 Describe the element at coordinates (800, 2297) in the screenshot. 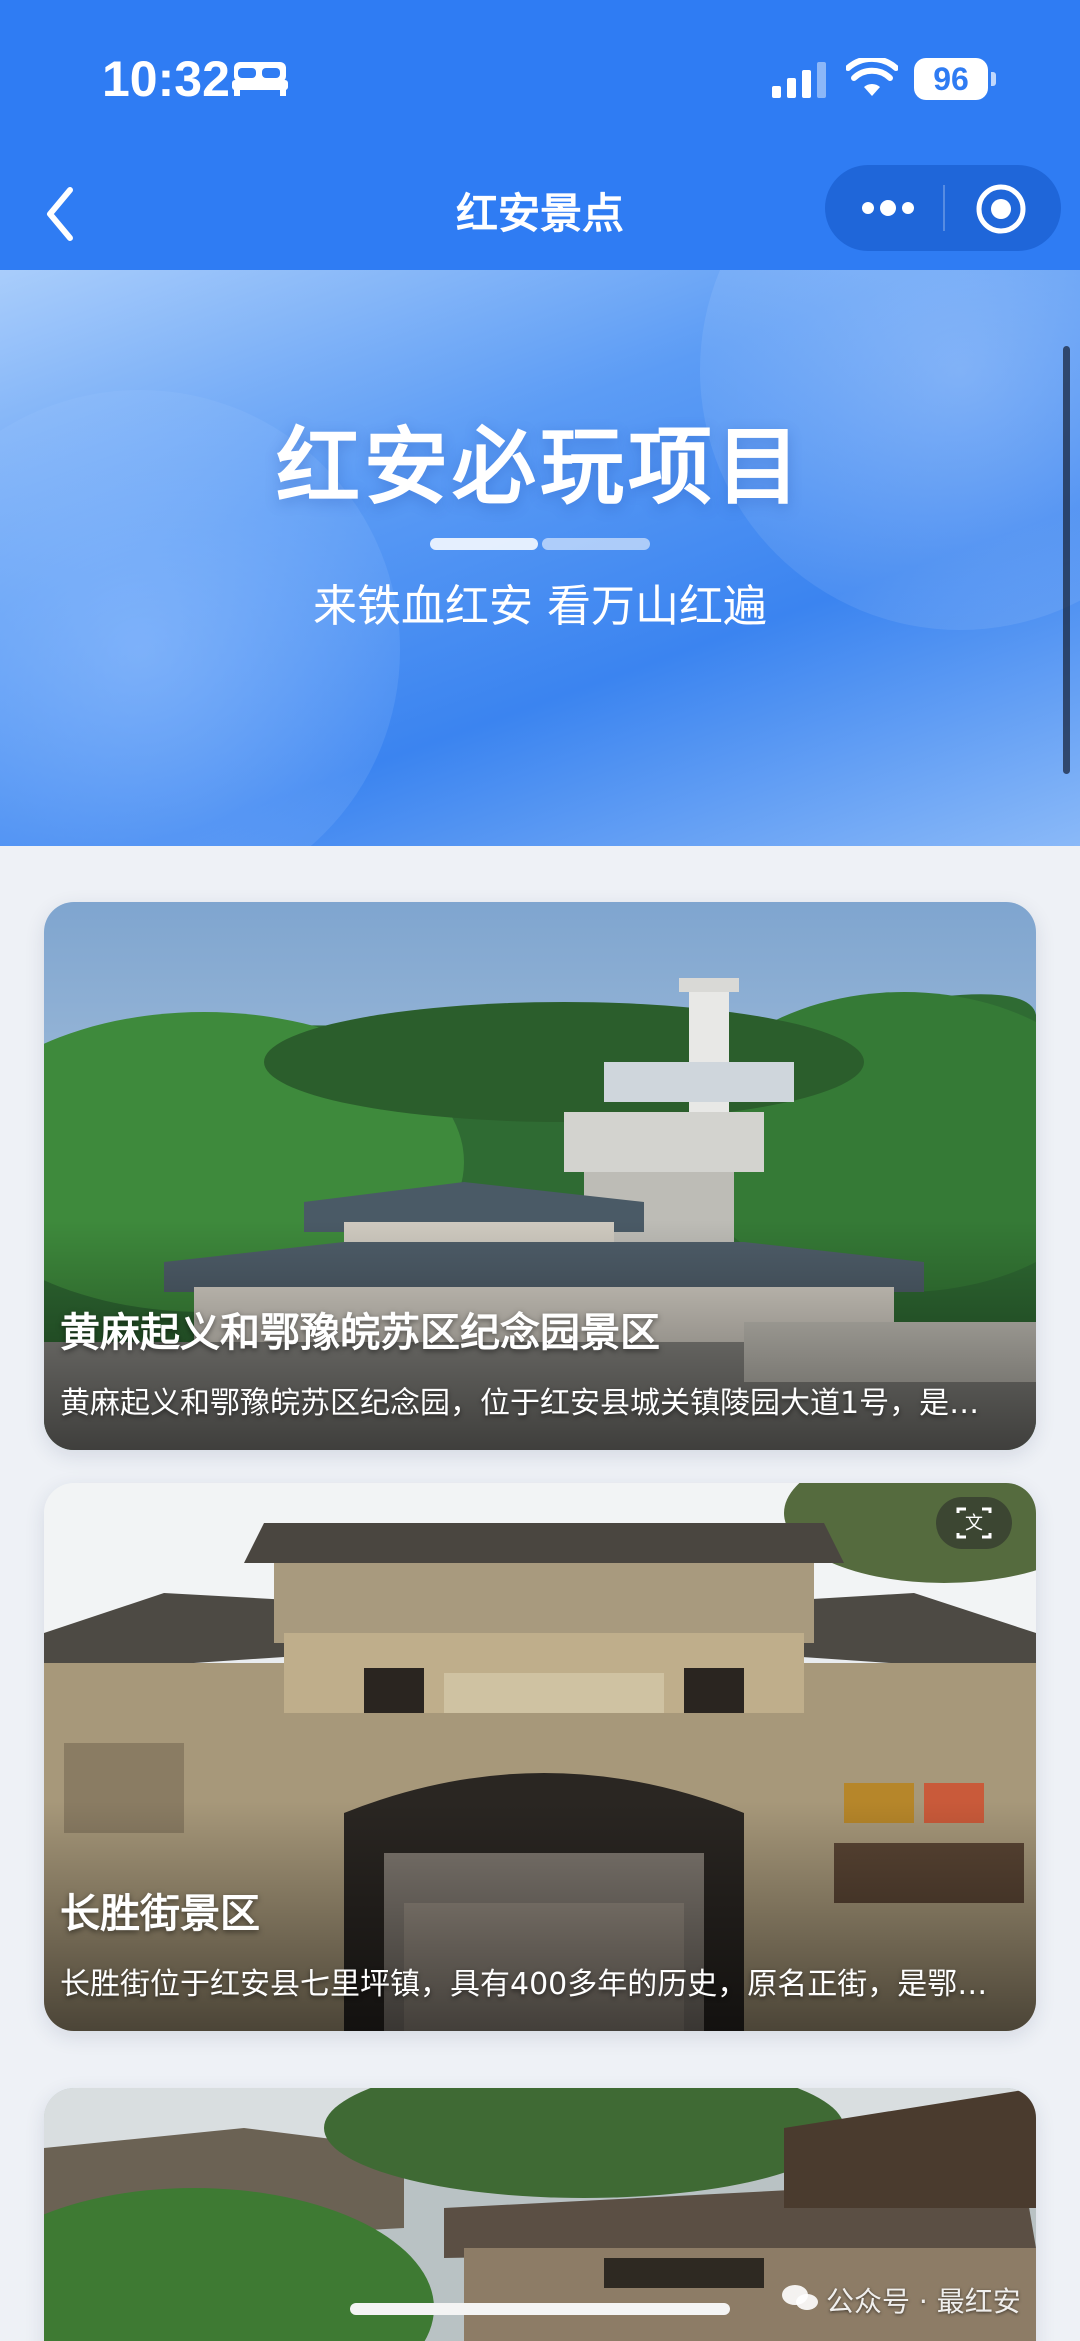

I see `wechat-icon` at that location.